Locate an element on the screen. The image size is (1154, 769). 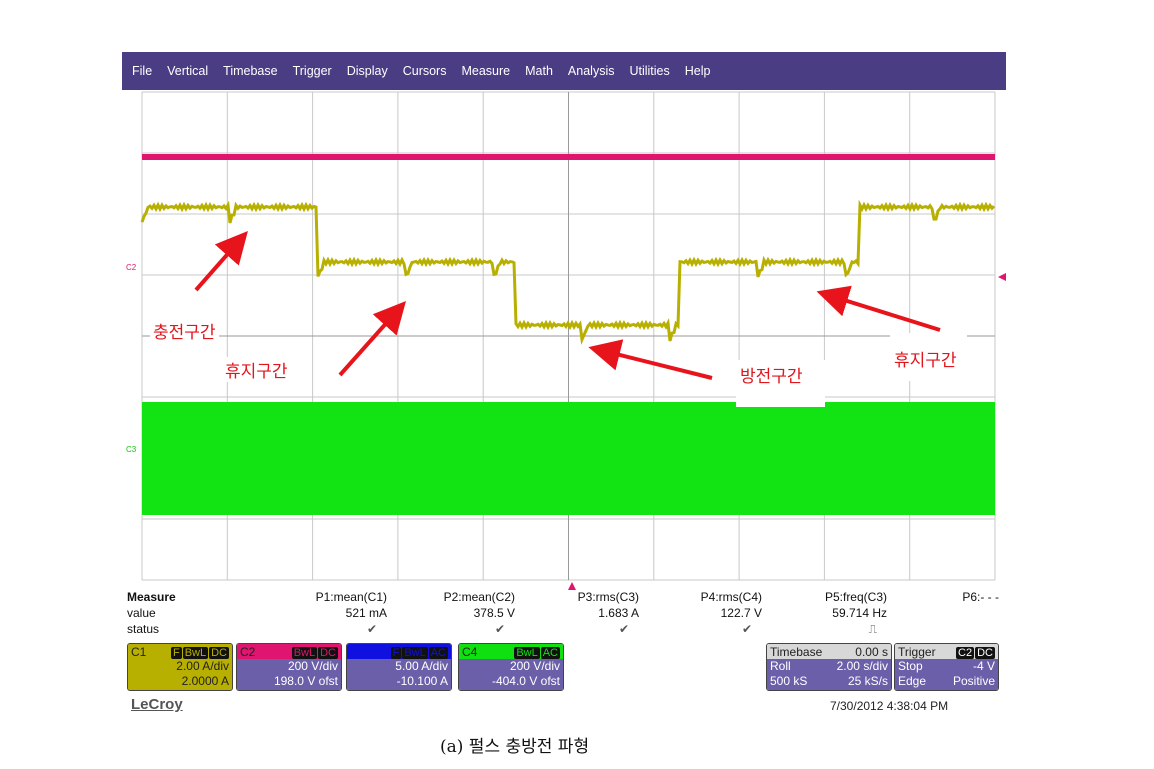
param-value: 378.5 V is located at coordinates (494, 613).